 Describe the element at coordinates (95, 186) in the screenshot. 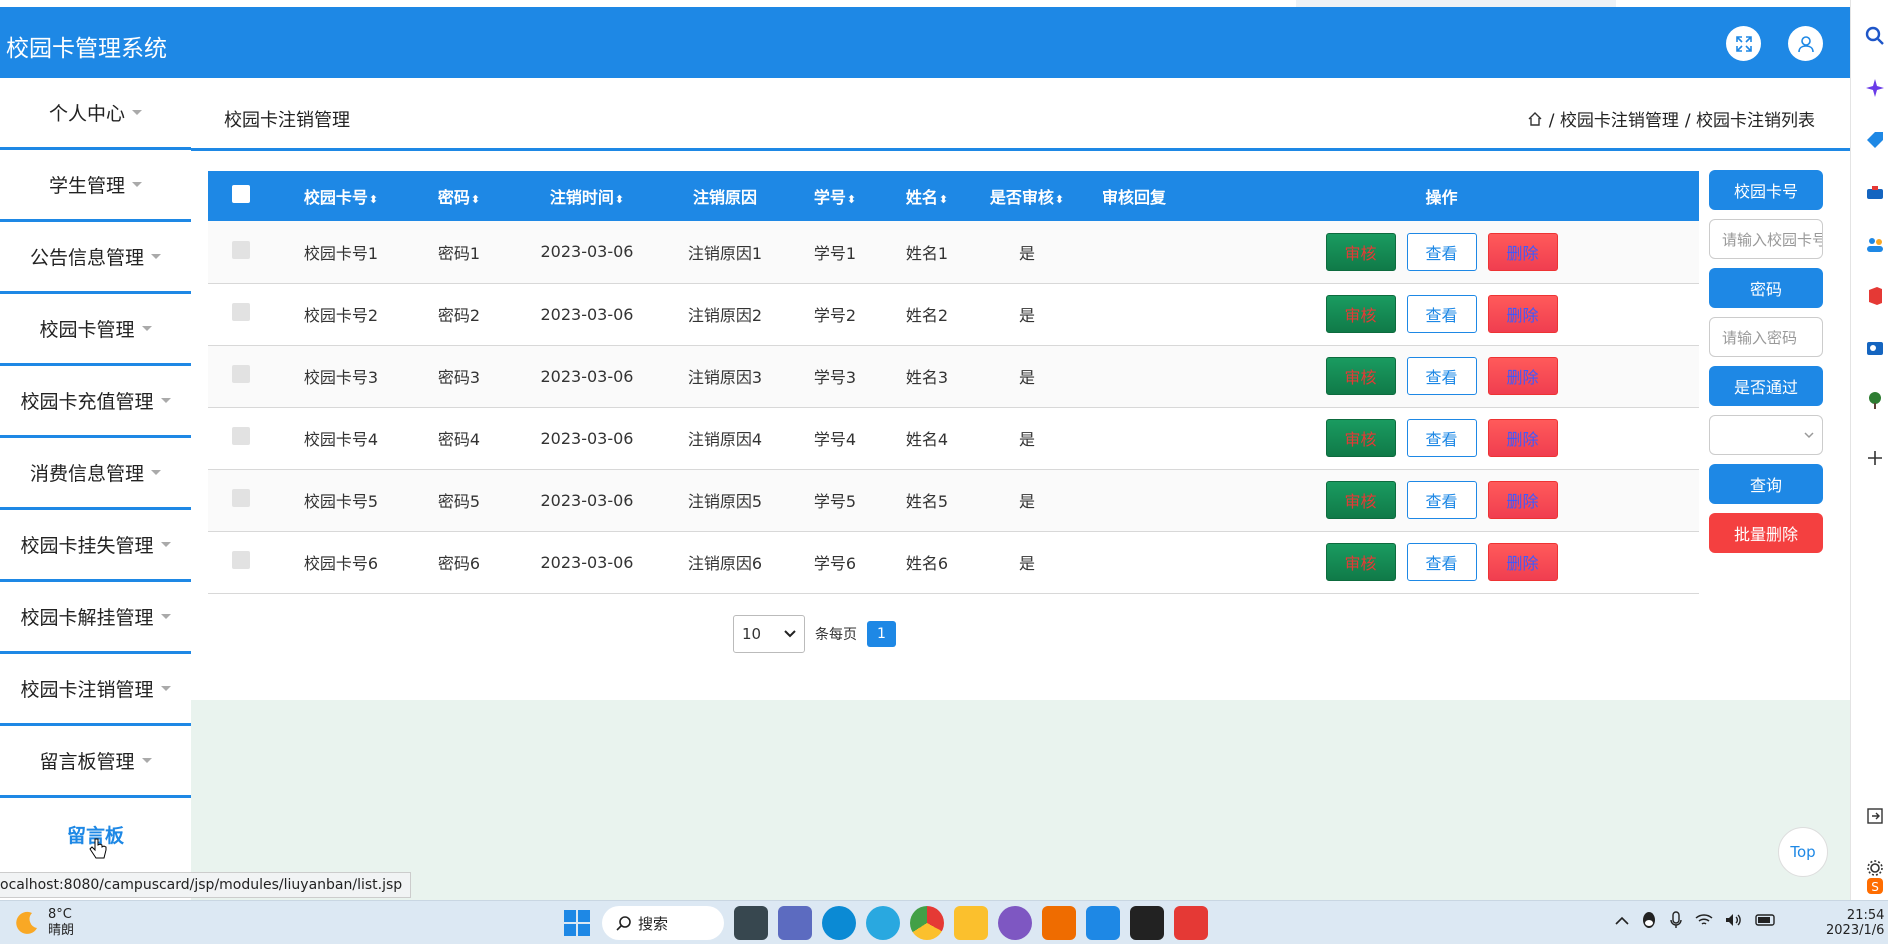

I see `sidebar-item-student-mgmt: 学生管理` at that location.